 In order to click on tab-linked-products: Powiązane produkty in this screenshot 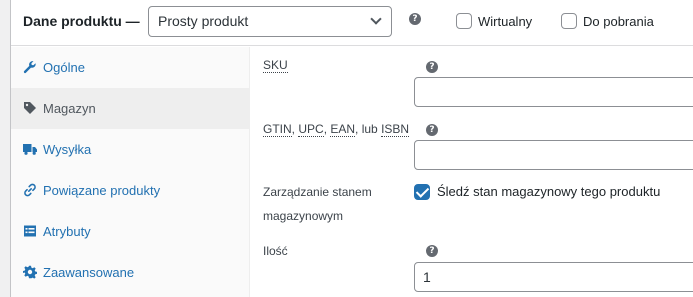, I will do `click(130, 190)`.